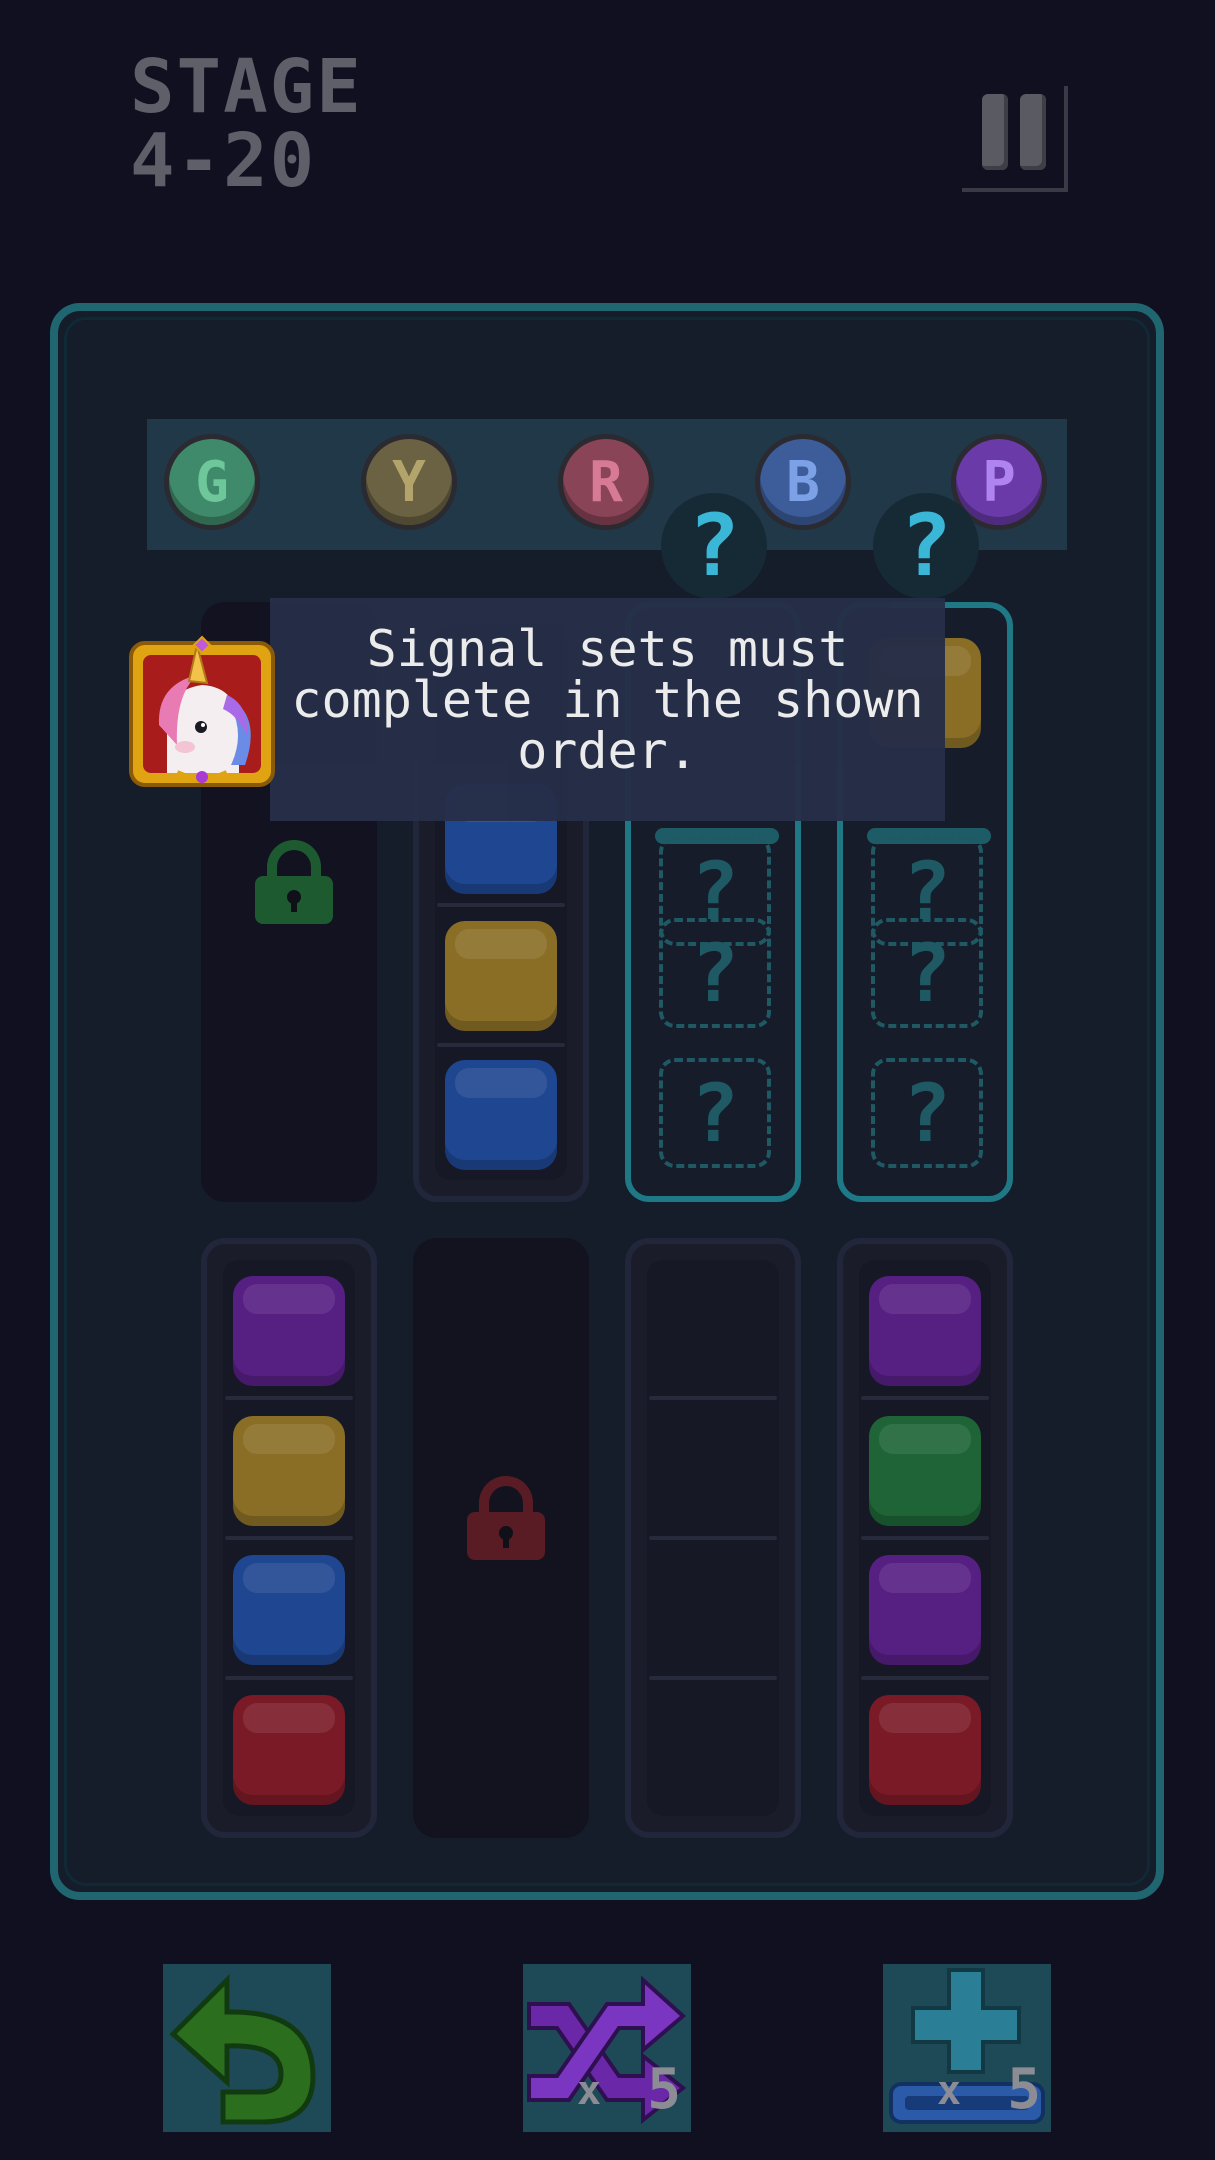  Describe the element at coordinates (212, 482) in the screenshot. I see `signal-g: G` at that location.